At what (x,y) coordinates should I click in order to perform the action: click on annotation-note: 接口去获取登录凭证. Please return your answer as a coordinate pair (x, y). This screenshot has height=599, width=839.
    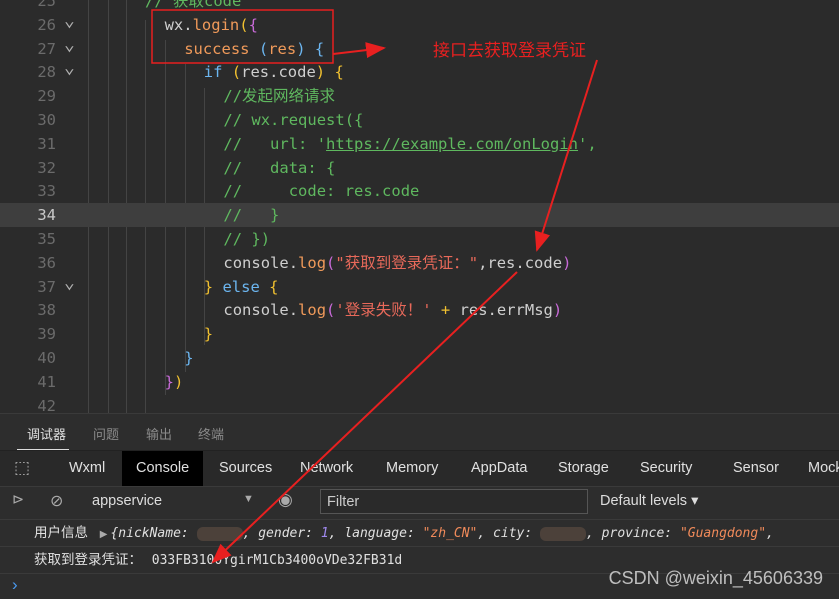
    Looking at the image, I should click on (509, 51).